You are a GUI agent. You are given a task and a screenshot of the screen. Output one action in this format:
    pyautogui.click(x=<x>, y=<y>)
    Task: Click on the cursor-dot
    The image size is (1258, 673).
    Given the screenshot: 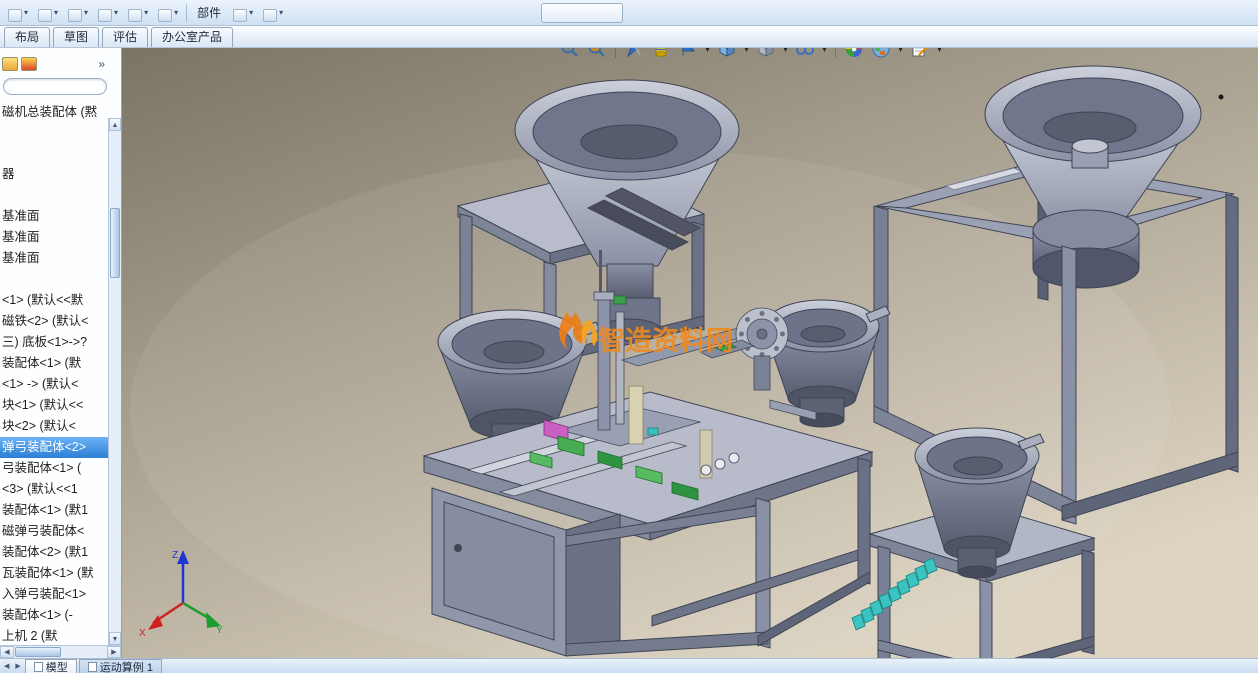 What is the action you would take?
    pyautogui.click(x=1221, y=97)
    